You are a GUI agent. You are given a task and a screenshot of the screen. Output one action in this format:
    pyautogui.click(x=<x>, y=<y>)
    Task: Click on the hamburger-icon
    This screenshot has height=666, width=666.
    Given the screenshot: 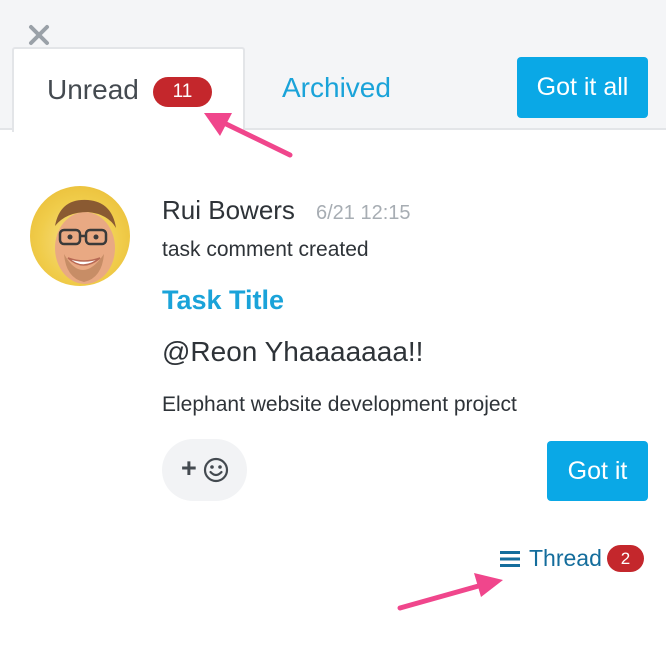 What is the action you would take?
    pyautogui.click(x=510, y=559)
    